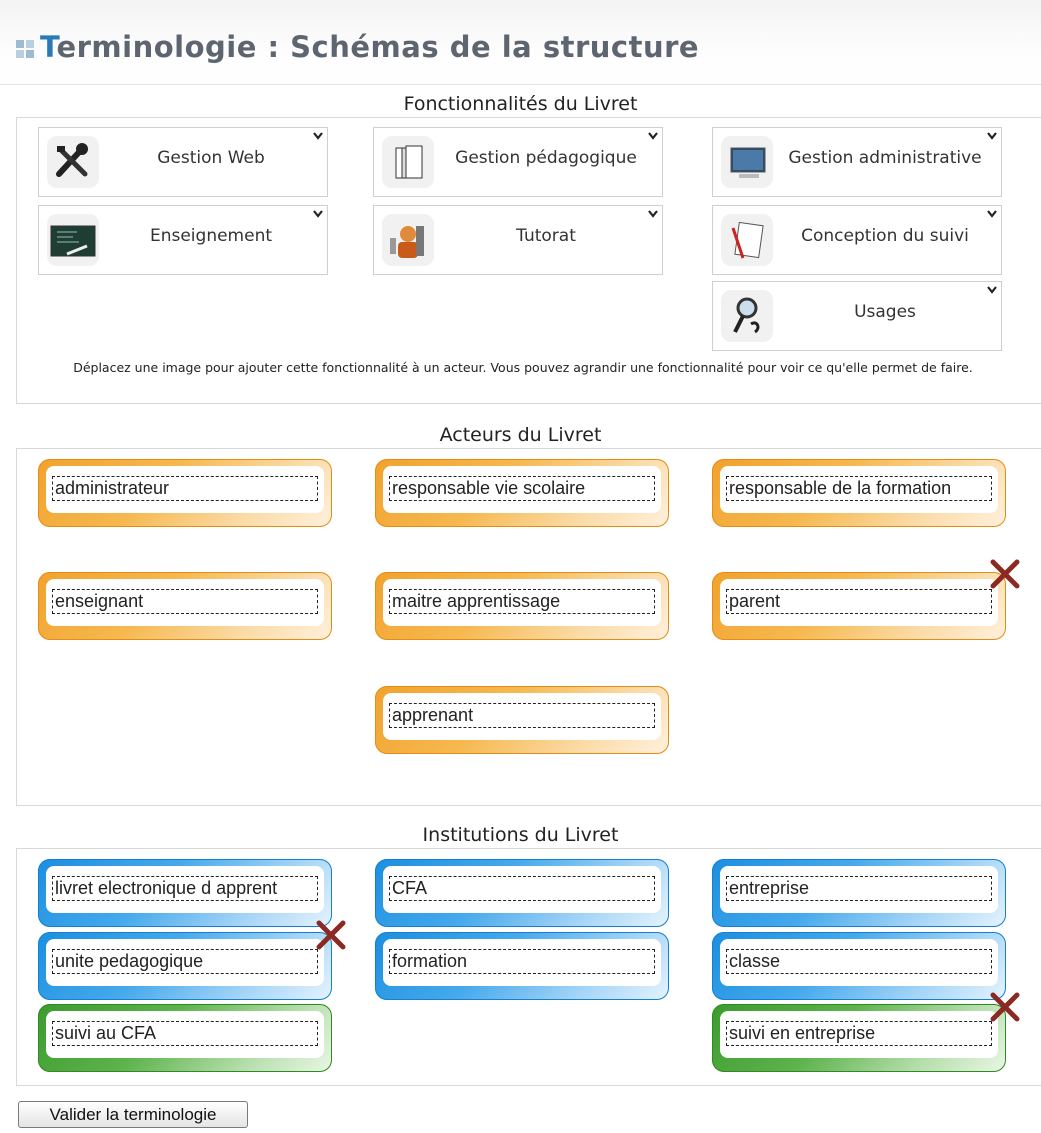 The width and height of the screenshot is (1041, 1133). Describe the element at coordinates (73, 162) in the screenshot. I see `tools-icon` at that location.